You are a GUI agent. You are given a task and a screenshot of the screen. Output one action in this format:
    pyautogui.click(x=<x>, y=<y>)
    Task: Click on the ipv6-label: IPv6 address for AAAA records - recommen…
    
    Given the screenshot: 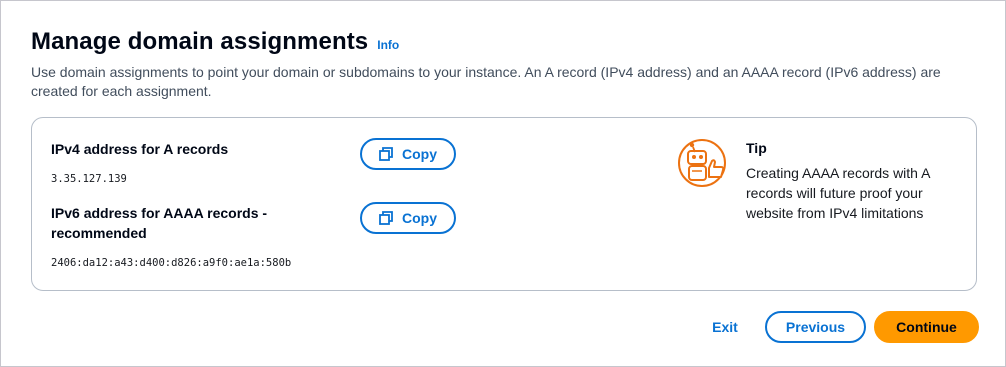 What is the action you would take?
    pyautogui.click(x=159, y=223)
    